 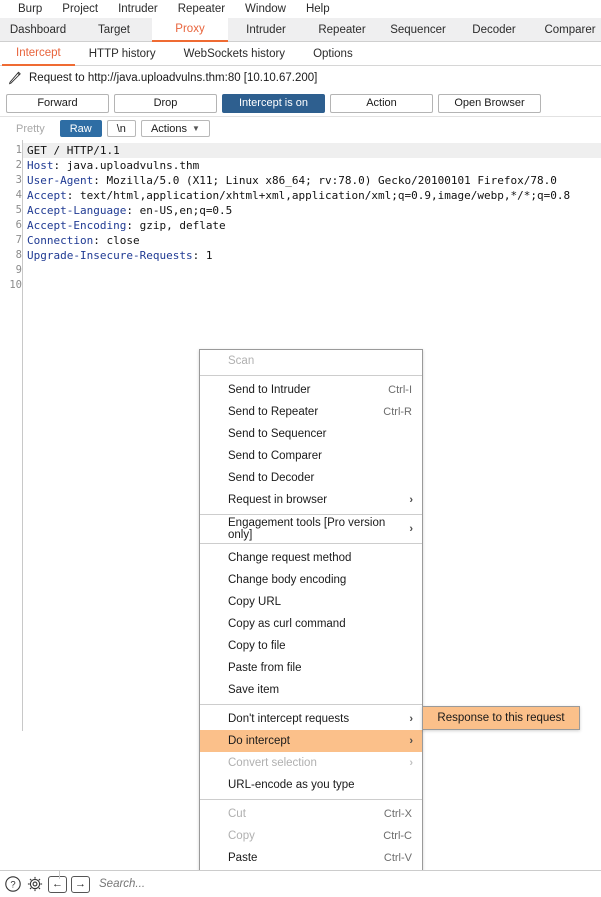 What do you see at coordinates (342, 29) in the screenshot?
I see `tab-repeater: Repeater` at bounding box center [342, 29].